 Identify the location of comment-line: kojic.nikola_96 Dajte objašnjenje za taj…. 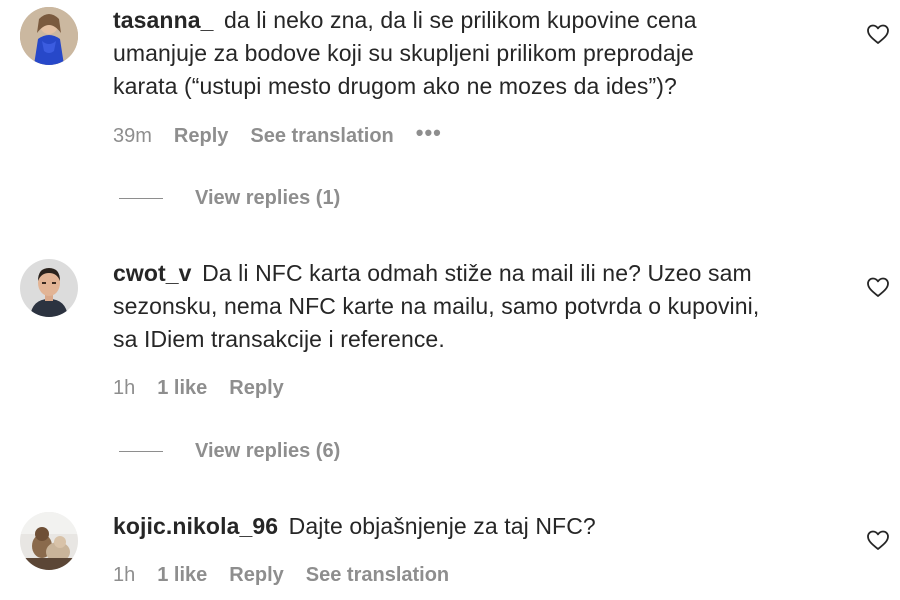
(483, 526).